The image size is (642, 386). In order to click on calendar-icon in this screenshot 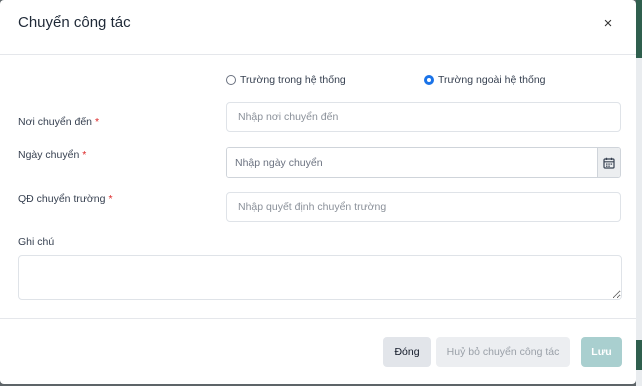, I will do `click(609, 163)`.